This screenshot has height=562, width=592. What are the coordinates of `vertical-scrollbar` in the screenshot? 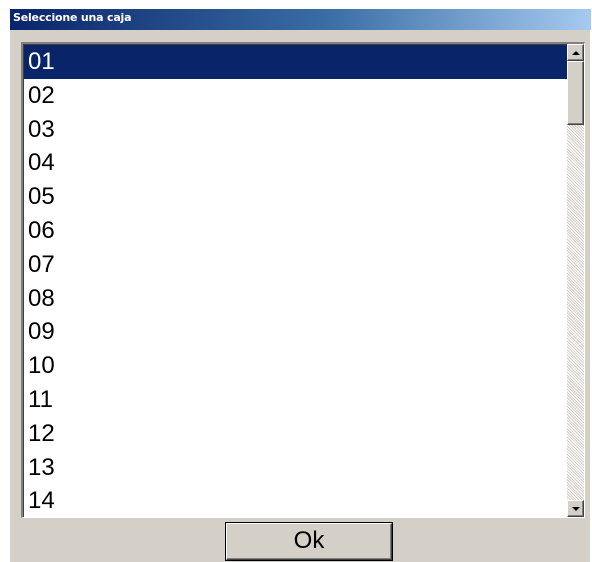 It's located at (575, 280).